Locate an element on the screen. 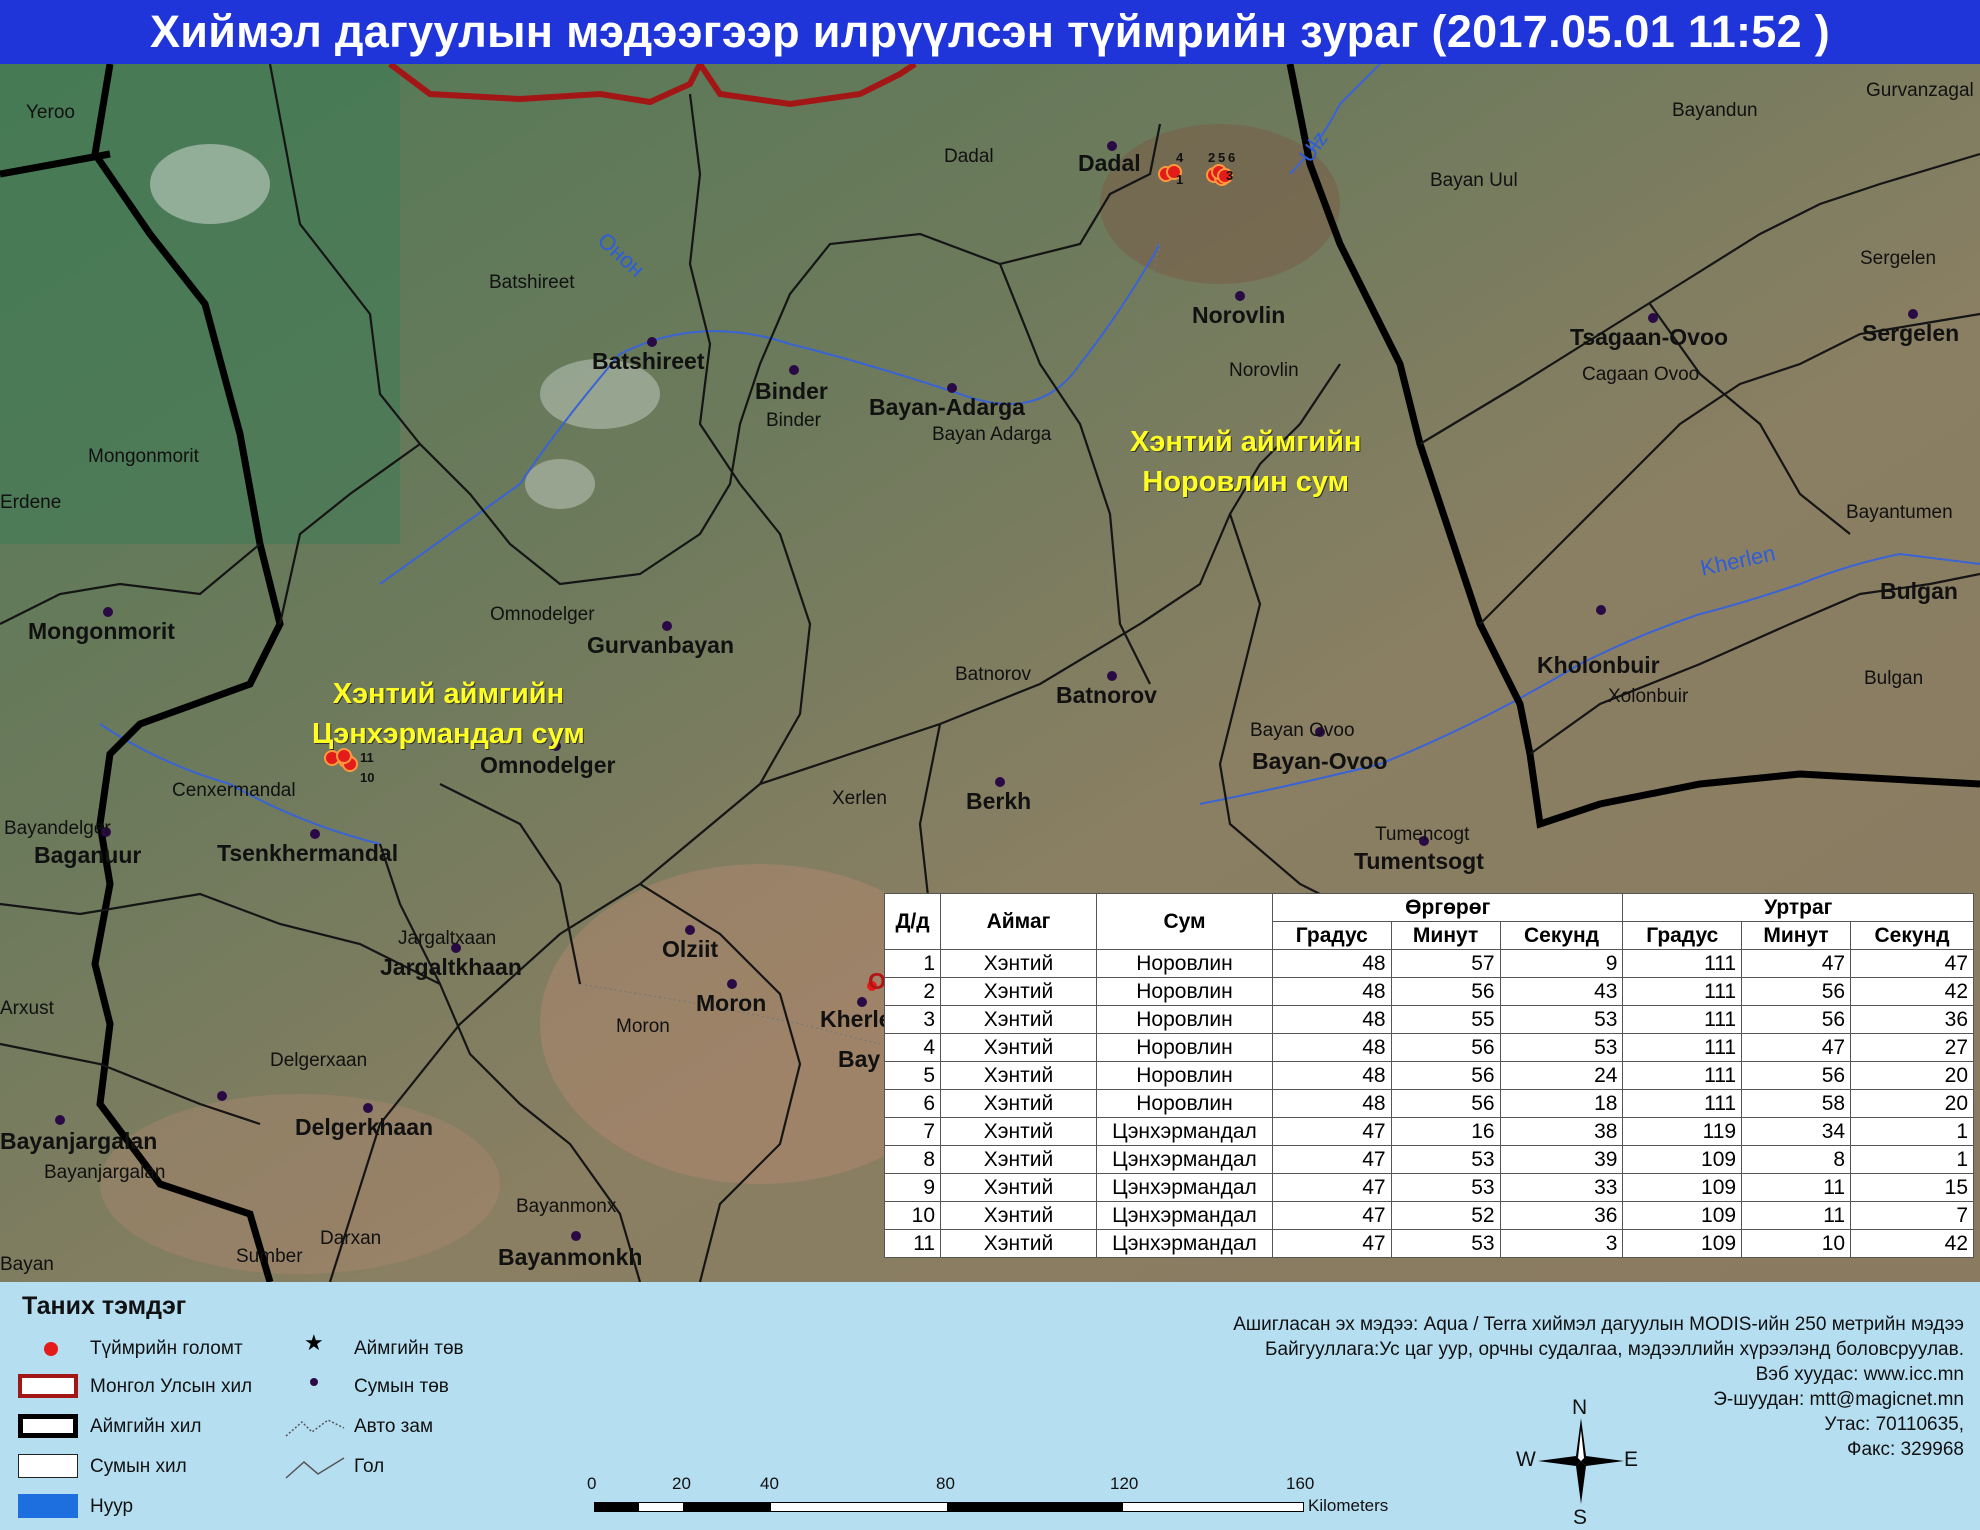 The height and width of the screenshot is (1530, 1980). scale-tick: 0 is located at coordinates (592, 1483).